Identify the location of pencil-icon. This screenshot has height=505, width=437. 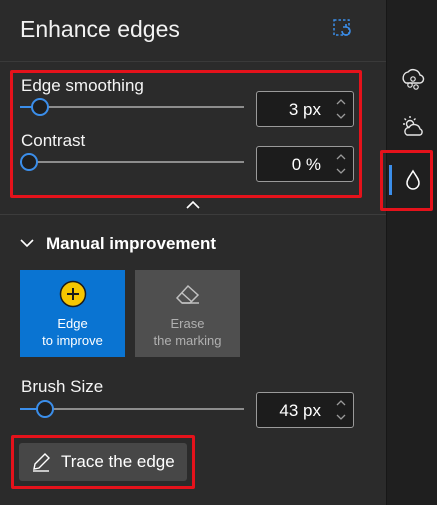
(41, 462).